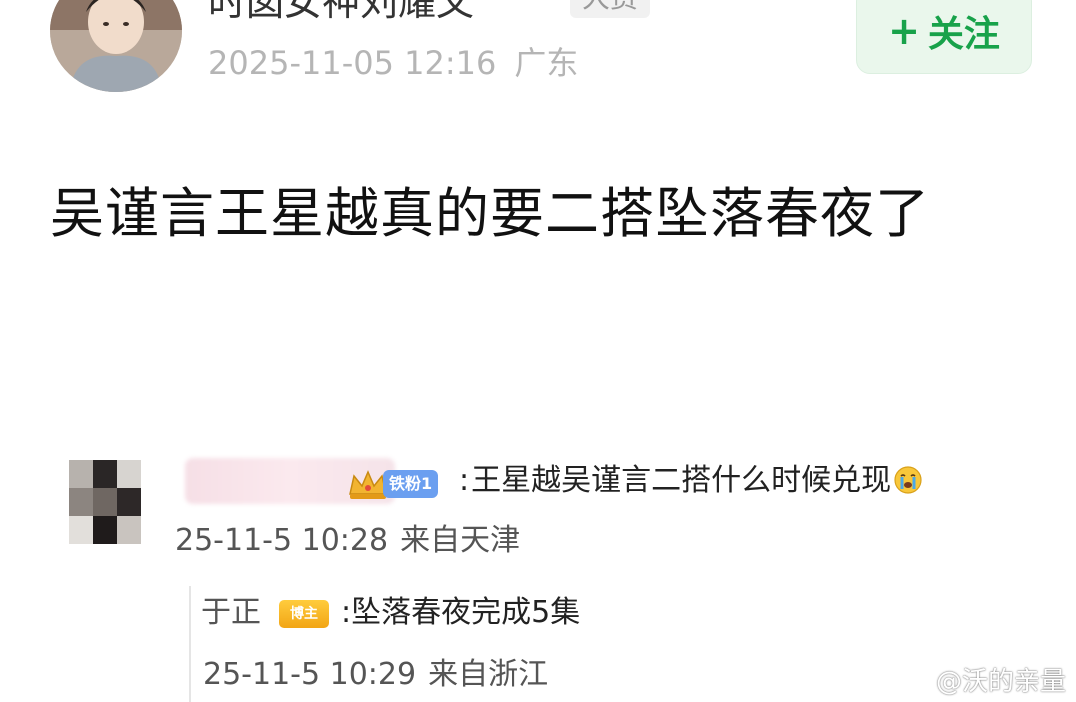  Describe the element at coordinates (963, 34) in the screenshot. I see `follow-button-label: 关注` at that location.